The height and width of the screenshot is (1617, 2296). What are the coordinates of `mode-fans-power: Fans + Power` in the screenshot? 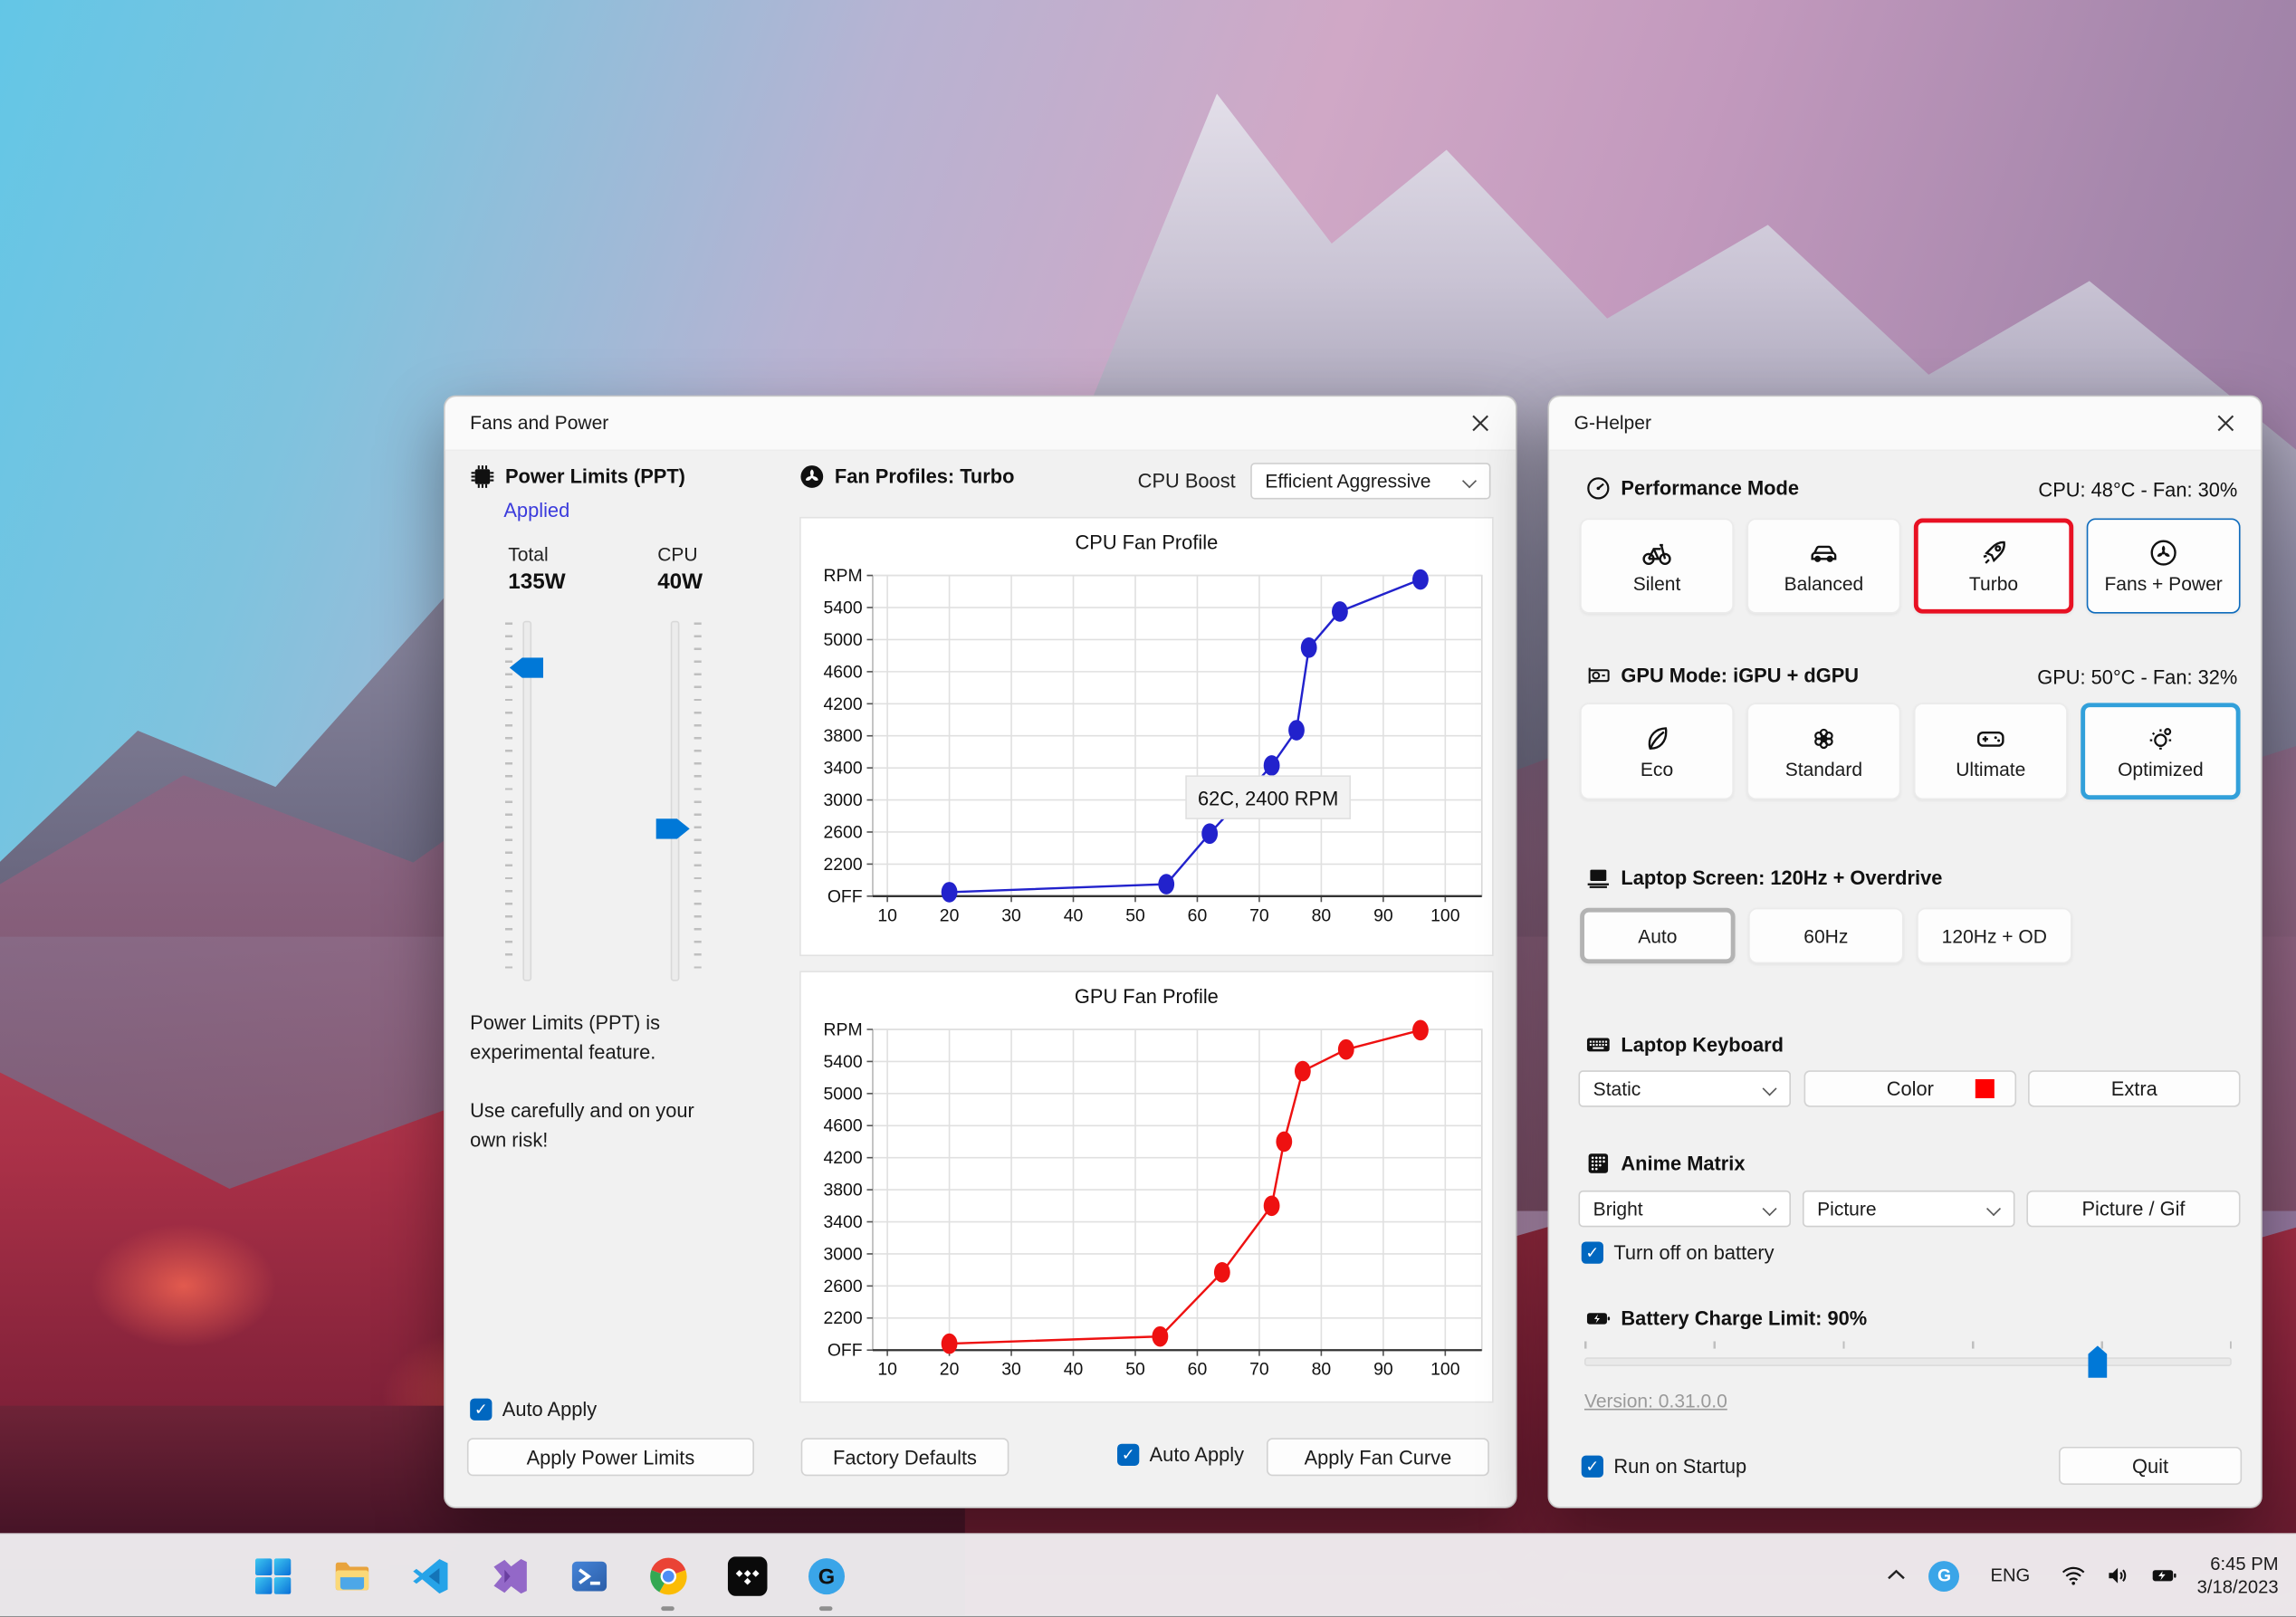 It's located at (2163, 566).